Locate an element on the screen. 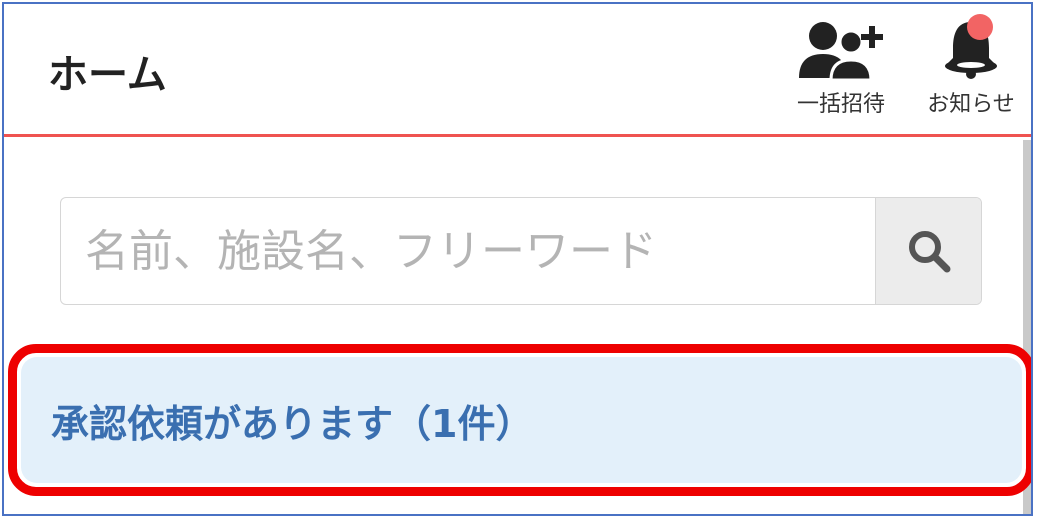  add-users-icon is located at coordinates (841, 51).